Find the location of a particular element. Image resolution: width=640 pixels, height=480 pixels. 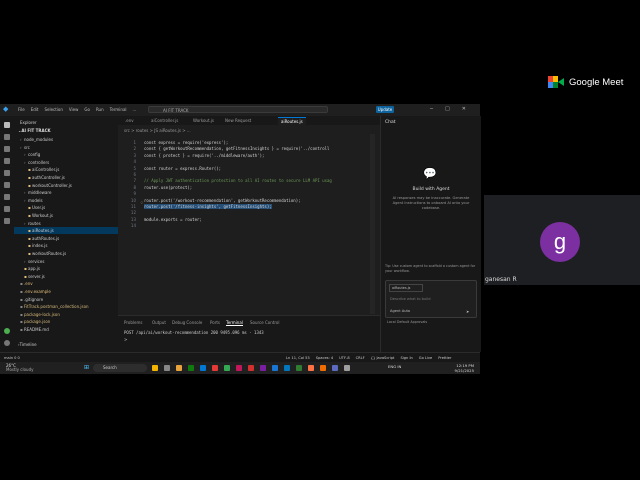

tree-folder: › src is located at coordinates (66, 147).